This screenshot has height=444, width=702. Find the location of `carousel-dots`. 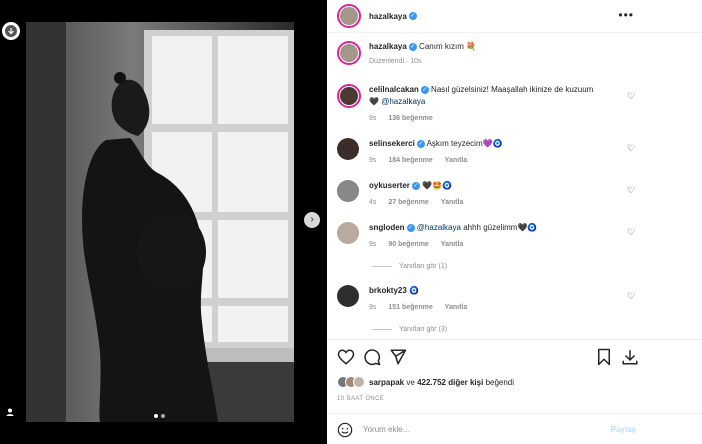

carousel-dots is located at coordinates (159, 416).